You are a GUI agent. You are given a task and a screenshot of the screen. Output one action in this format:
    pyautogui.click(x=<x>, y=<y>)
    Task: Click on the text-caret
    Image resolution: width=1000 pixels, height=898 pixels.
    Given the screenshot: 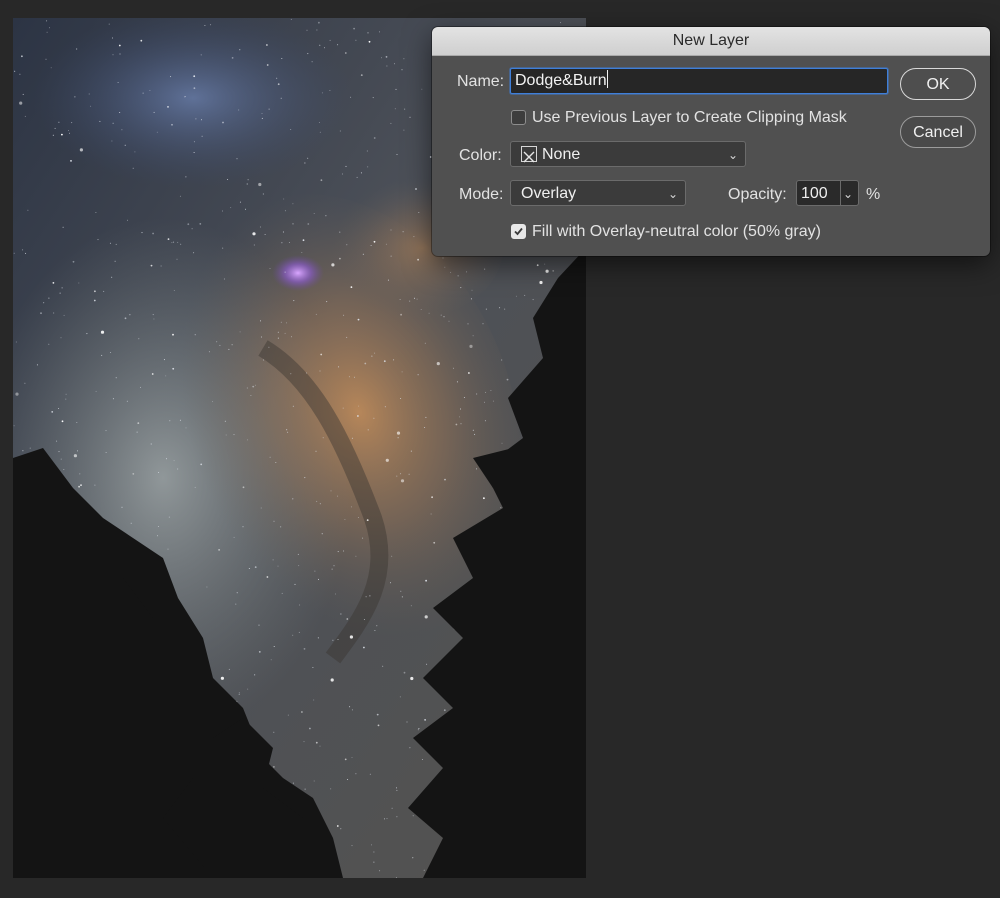 What is the action you would take?
    pyautogui.click(x=607, y=79)
    